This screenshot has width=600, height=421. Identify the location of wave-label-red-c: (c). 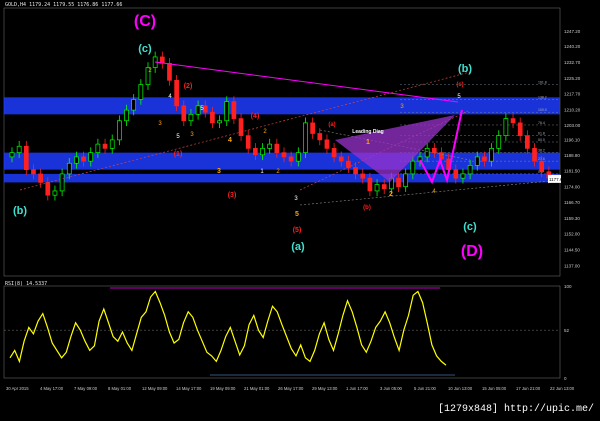
(459, 85).